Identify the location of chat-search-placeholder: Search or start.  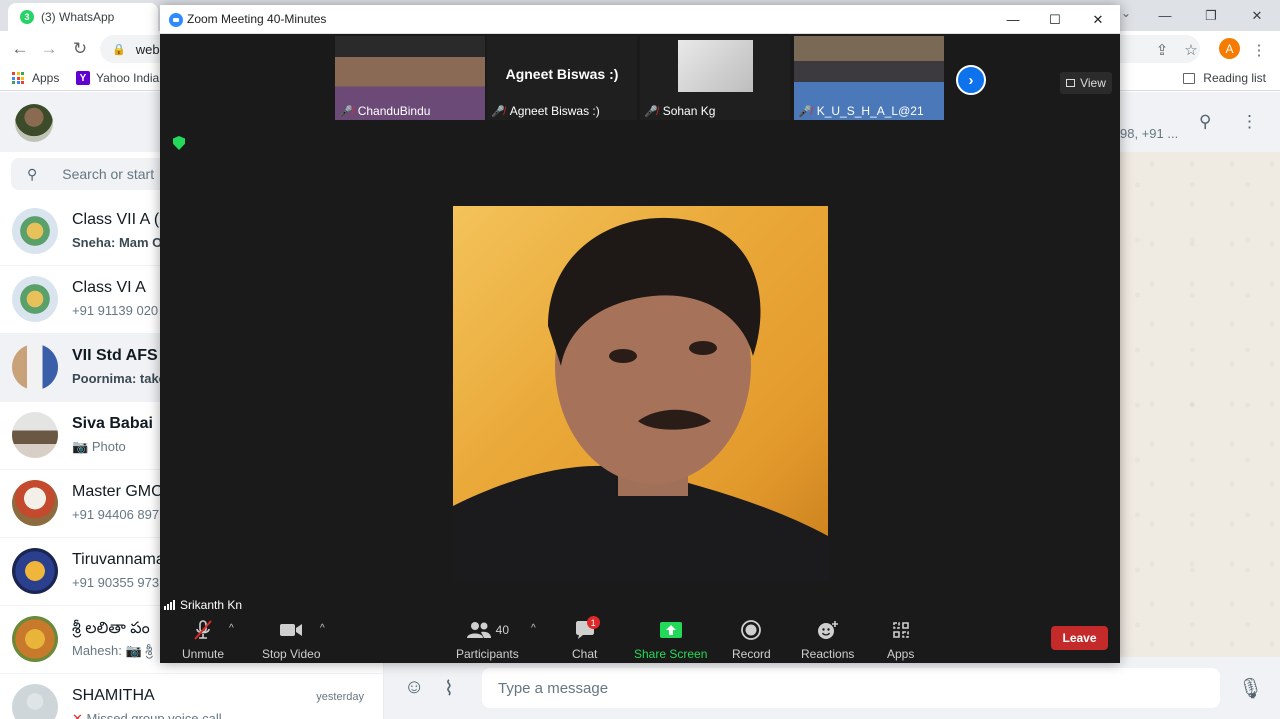
(108, 174).